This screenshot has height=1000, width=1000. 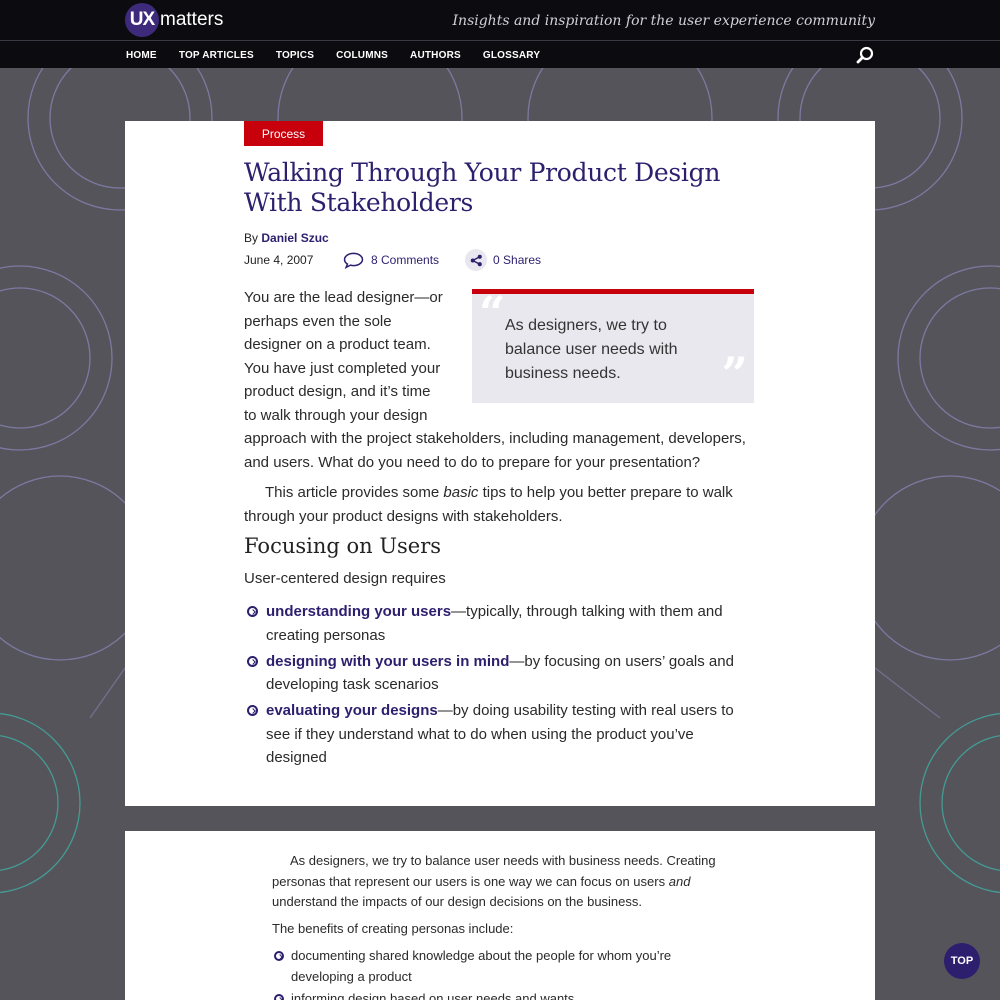 I want to click on shares-link: 0 Shares, so click(x=503, y=260).